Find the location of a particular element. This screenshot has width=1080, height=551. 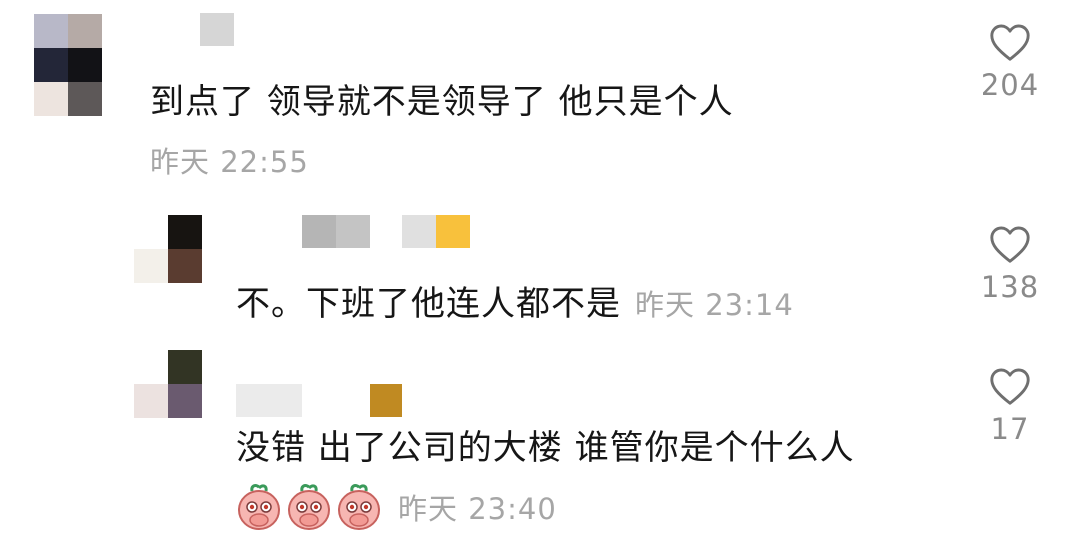

comment-text: 没错 出了公司的大楼 谁管你是个什么人 is located at coordinates (545, 448).